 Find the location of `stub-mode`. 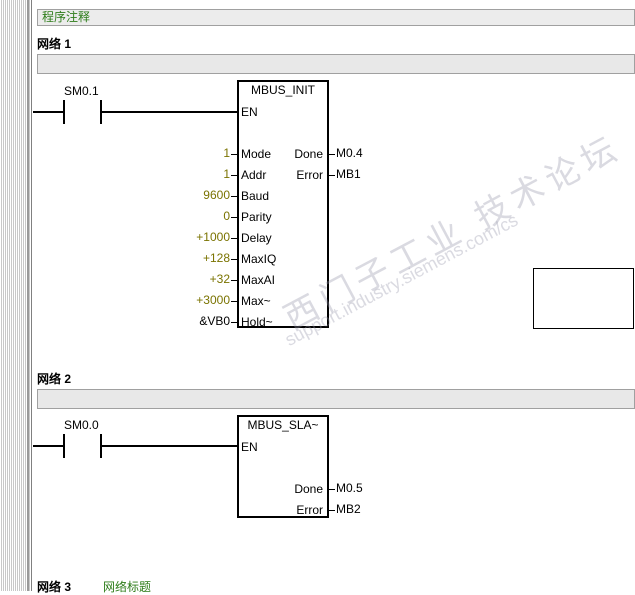

stub-mode is located at coordinates (234, 154).